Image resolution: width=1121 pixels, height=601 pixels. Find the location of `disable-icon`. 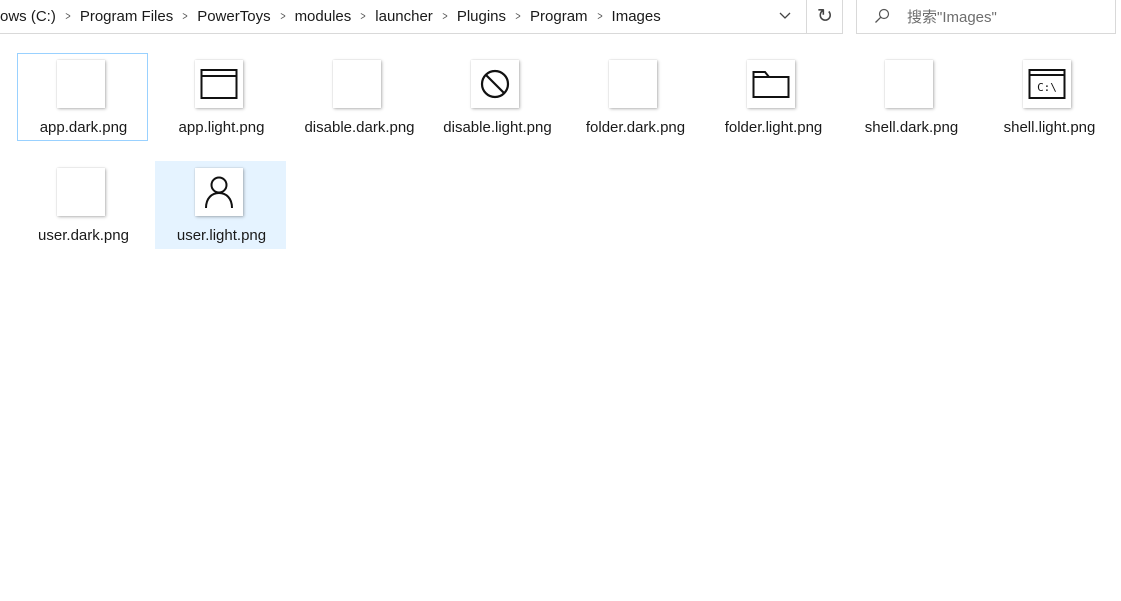

disable-icon is located at coordinates (495, 84).